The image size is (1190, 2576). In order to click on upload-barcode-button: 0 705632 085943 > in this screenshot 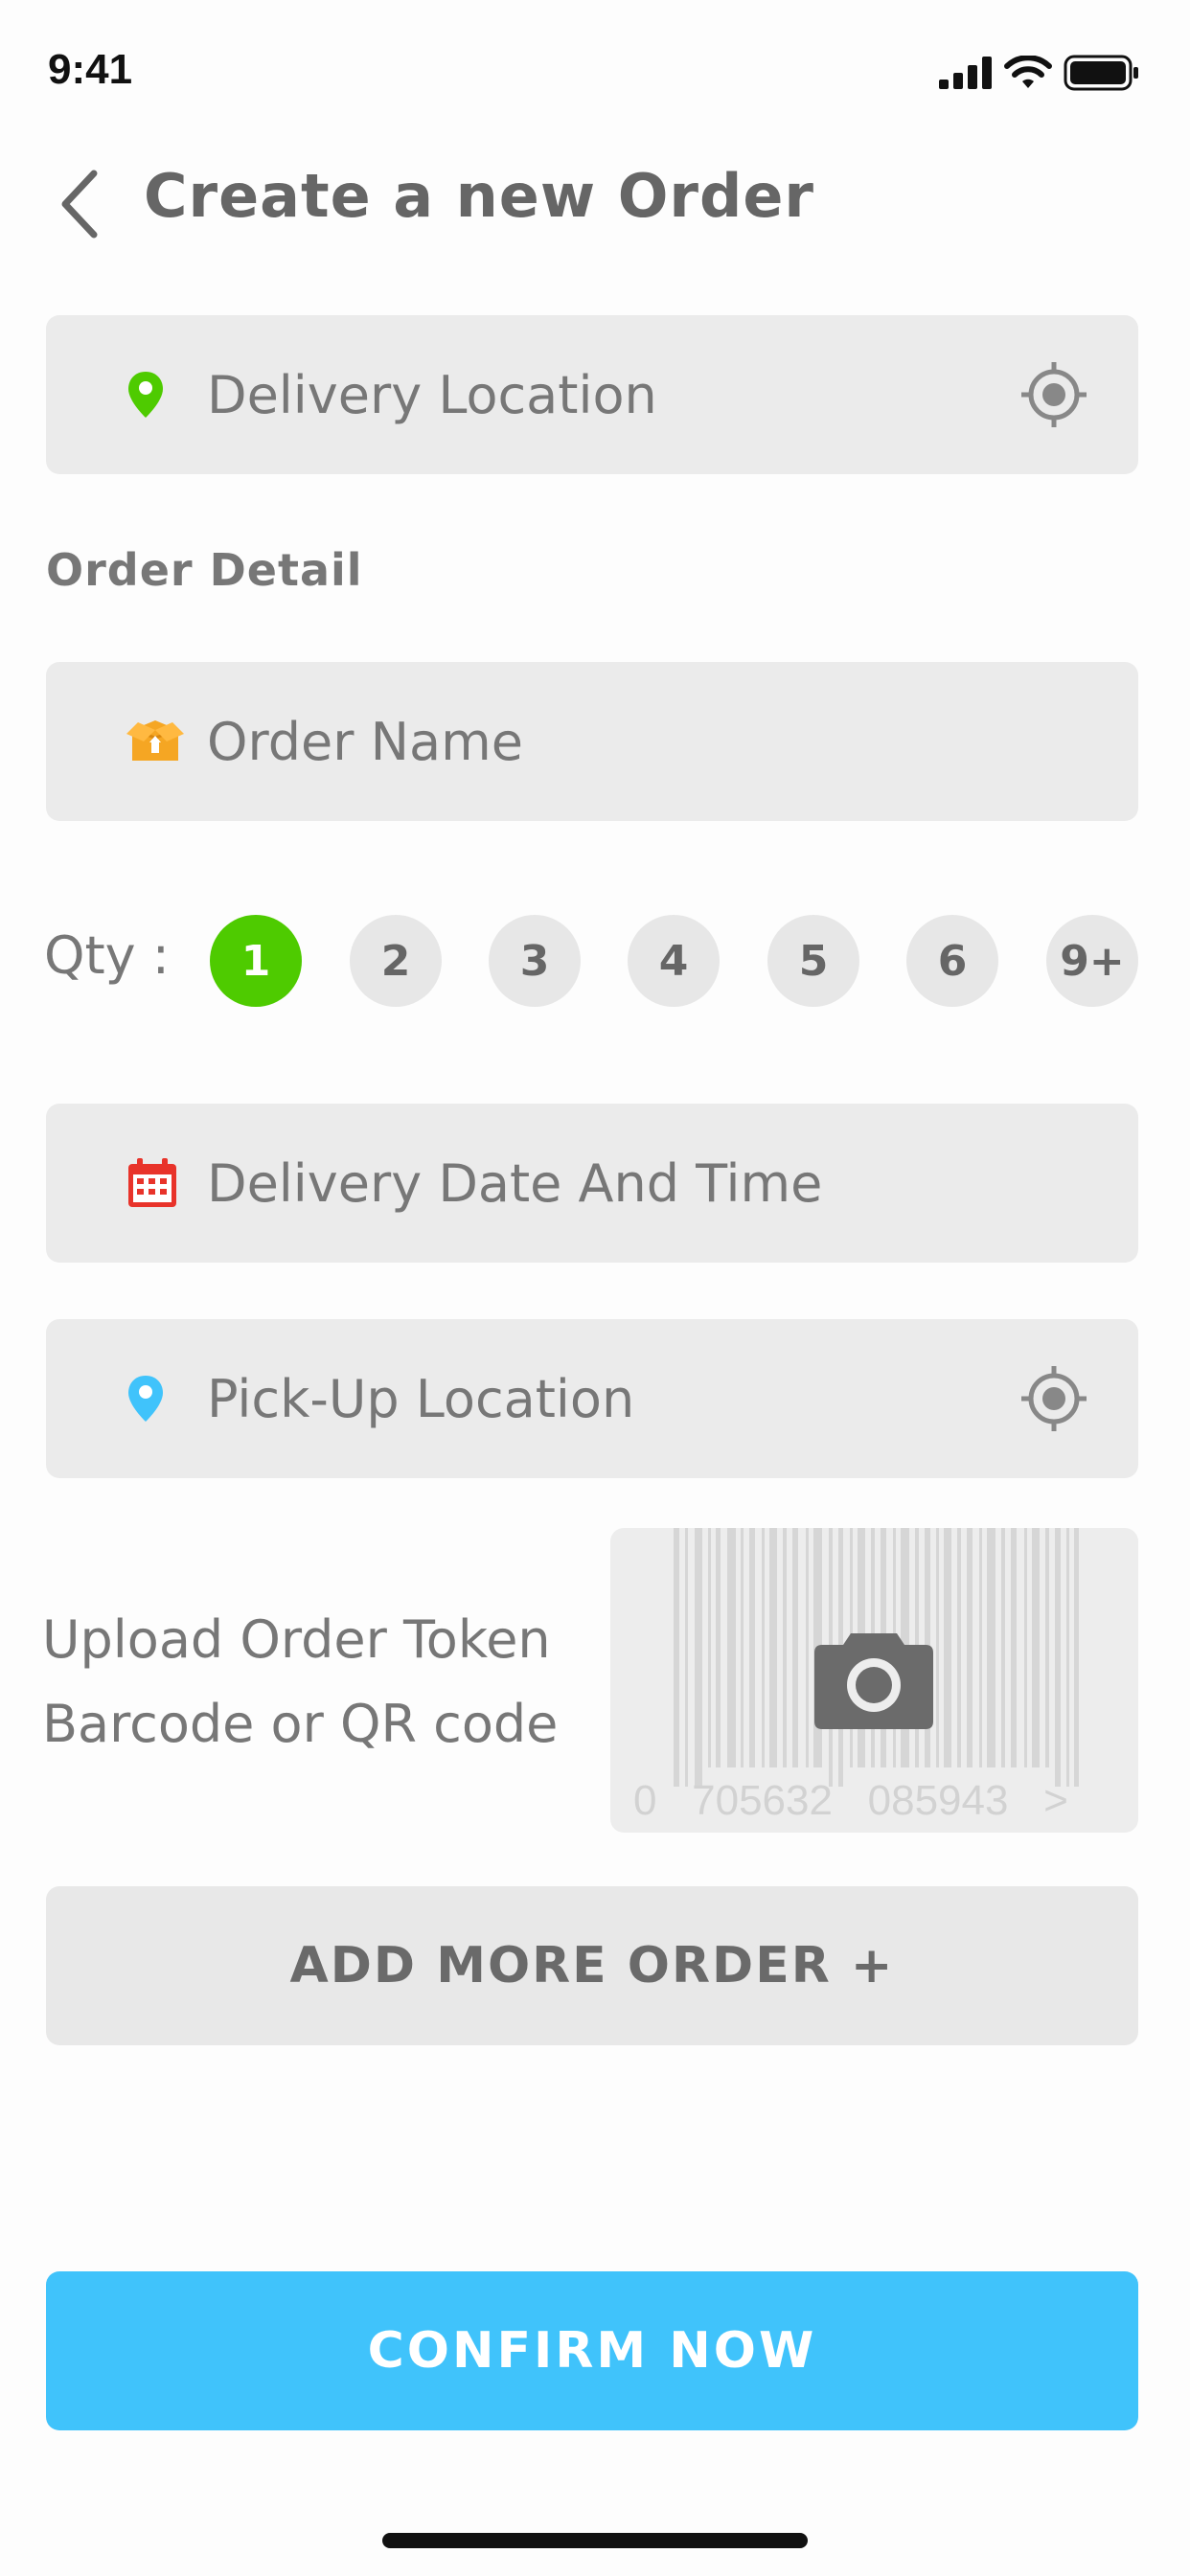, I will do `click(874, 1680)`.